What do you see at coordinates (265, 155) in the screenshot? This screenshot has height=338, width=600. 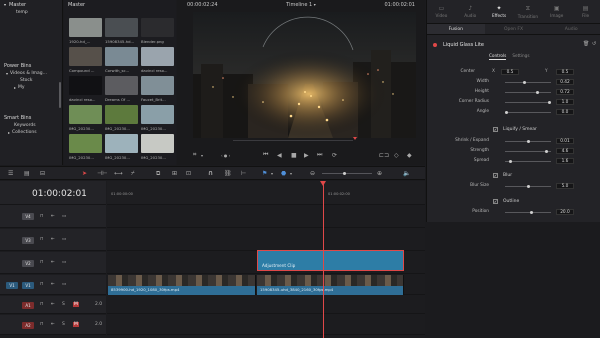 I see `skip-back-icon: ⏮` at bounding box center [265, 155].